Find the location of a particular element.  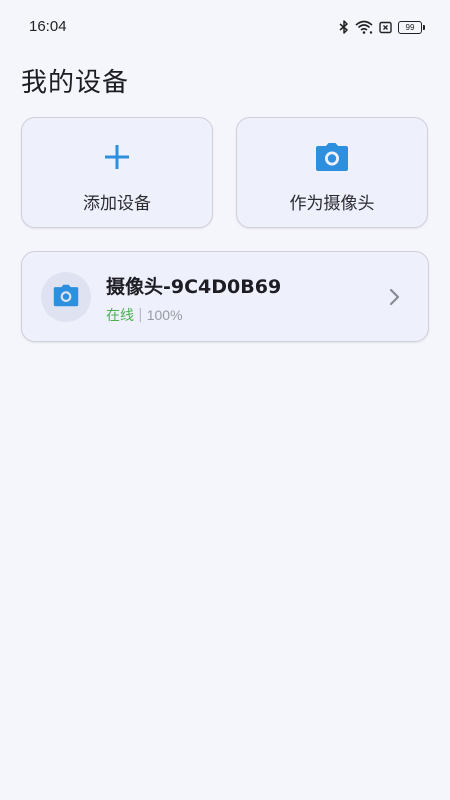

chevron-right-icon is located at coordinates (395, 297).